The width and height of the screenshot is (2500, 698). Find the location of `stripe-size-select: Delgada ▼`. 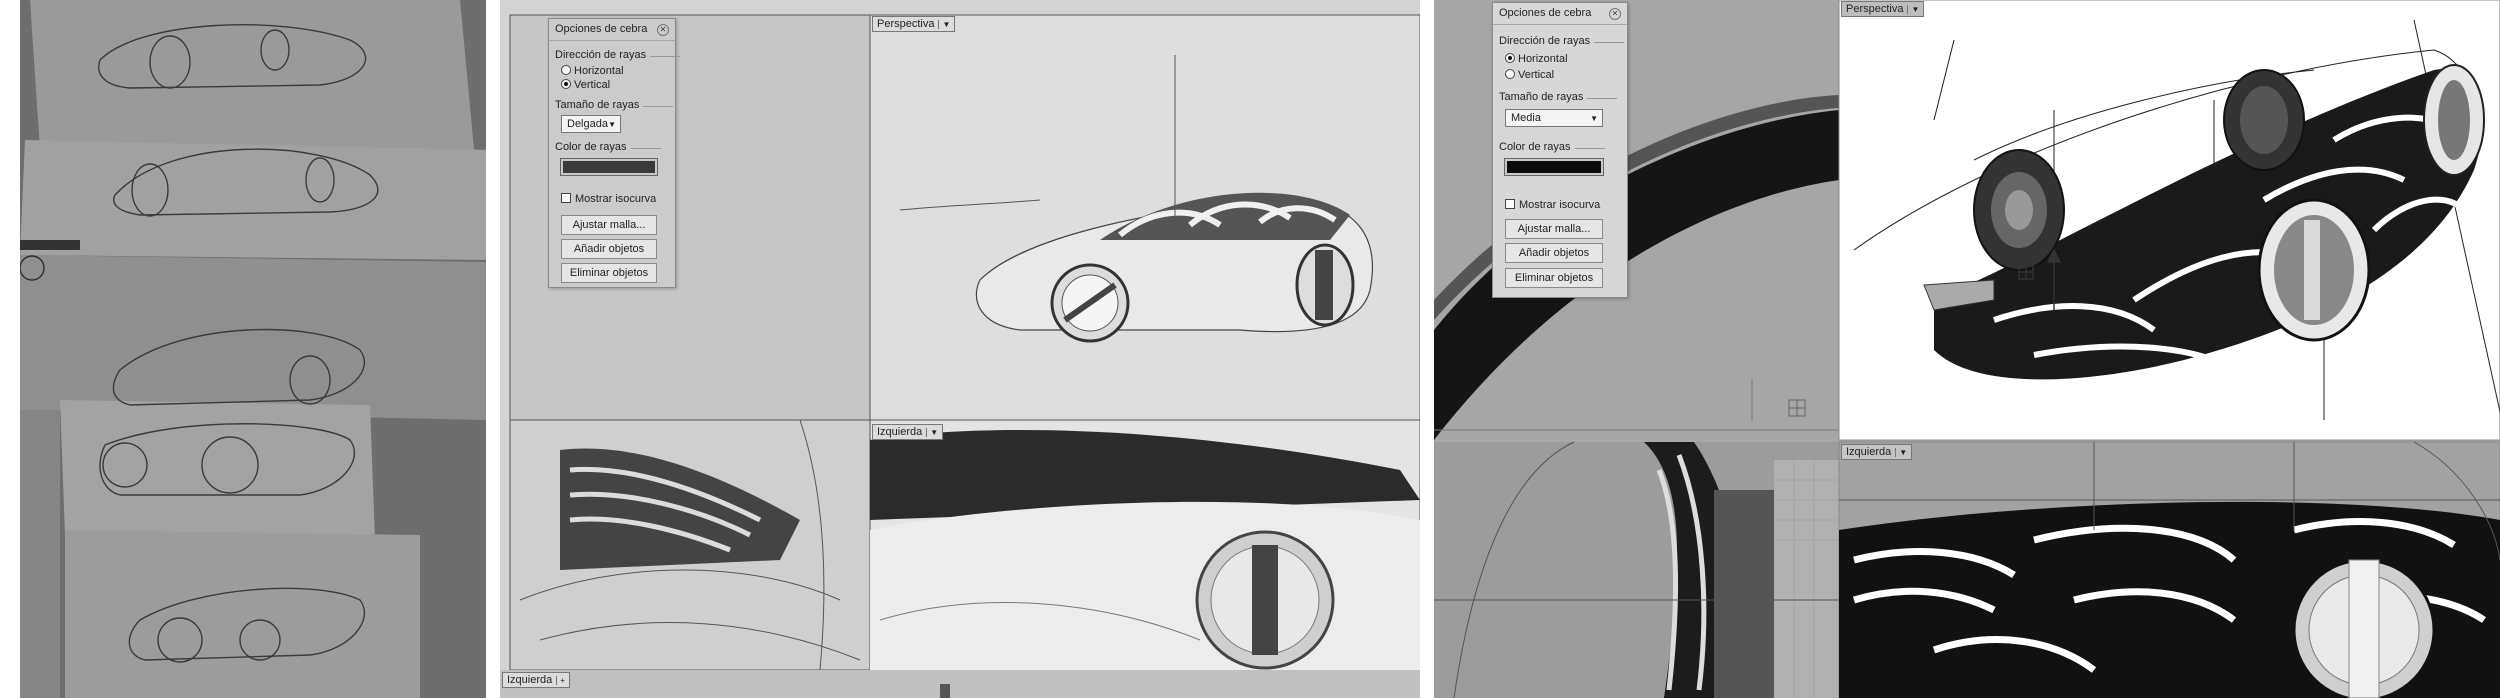

stripe-size-select: Delgada ▼ is located at coordinates (591, 124).